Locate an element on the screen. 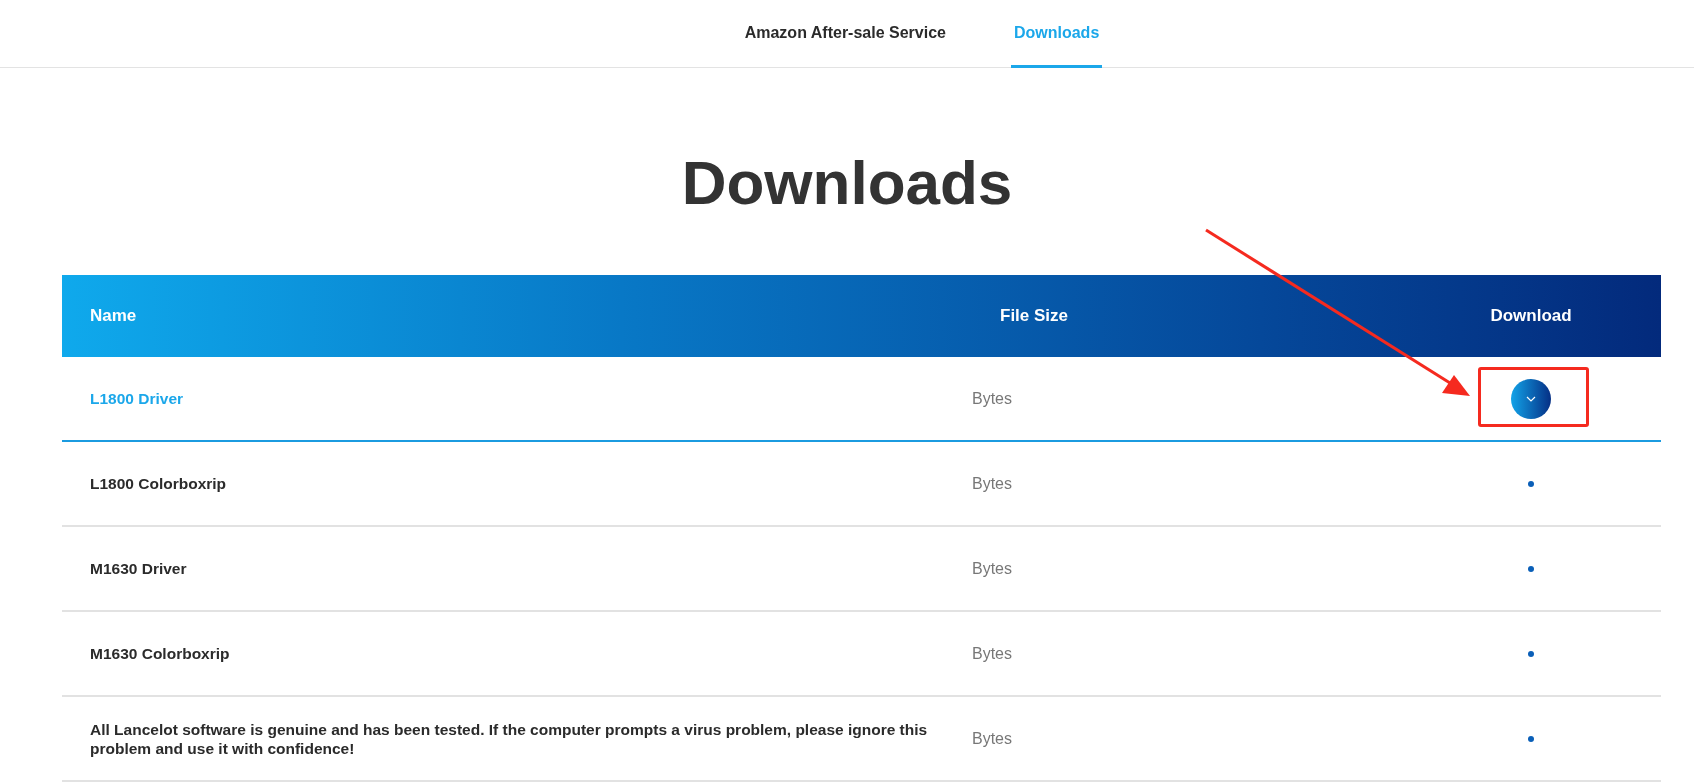 This screenshot has height=782, width=1694. column-header: File Size is located at coordinates (1034, 316).